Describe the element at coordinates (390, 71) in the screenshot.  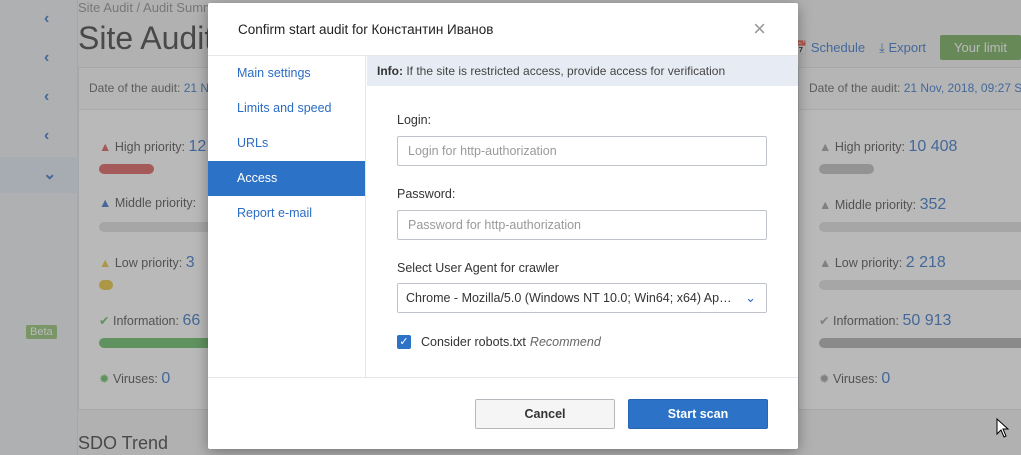
I see `info-label: Info:` at that location.